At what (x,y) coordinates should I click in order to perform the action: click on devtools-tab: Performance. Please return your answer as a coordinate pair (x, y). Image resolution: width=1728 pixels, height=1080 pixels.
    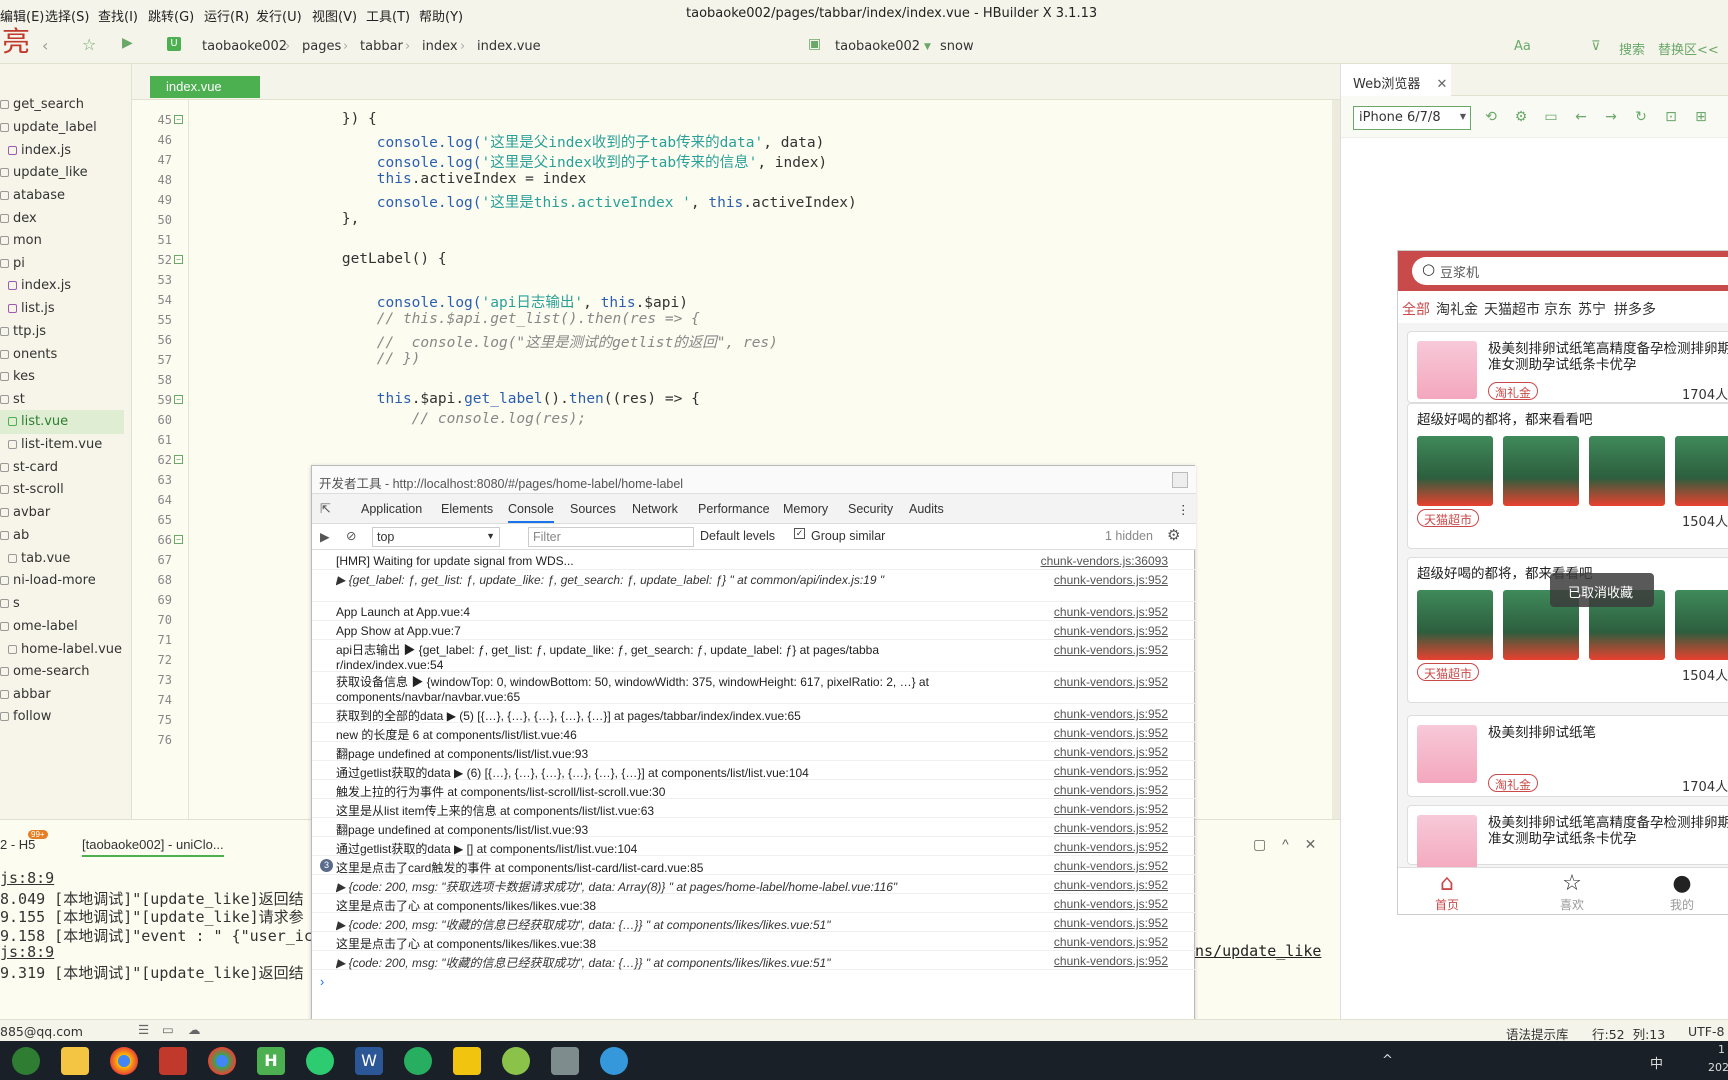
    Looking at the image, I should click on (734, 509).